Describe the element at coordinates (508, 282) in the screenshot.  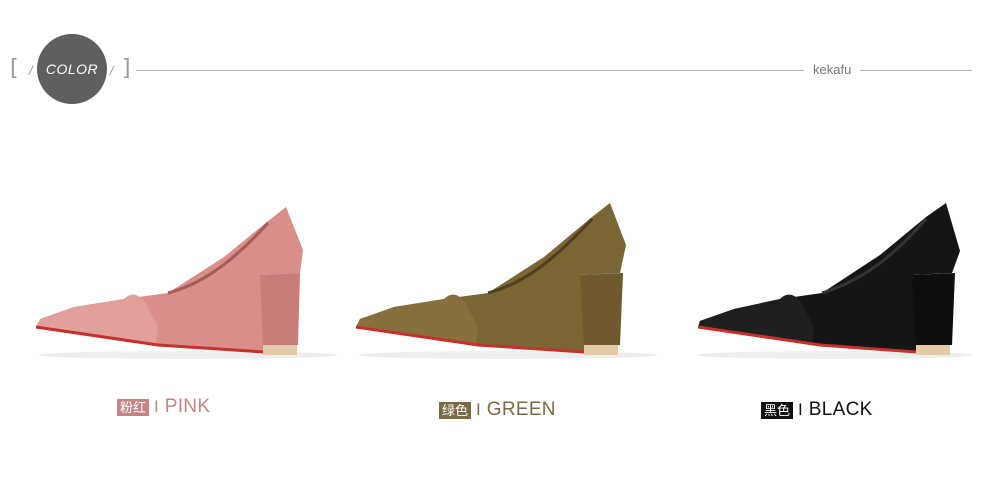
I see `shoe-image-green` at that location.